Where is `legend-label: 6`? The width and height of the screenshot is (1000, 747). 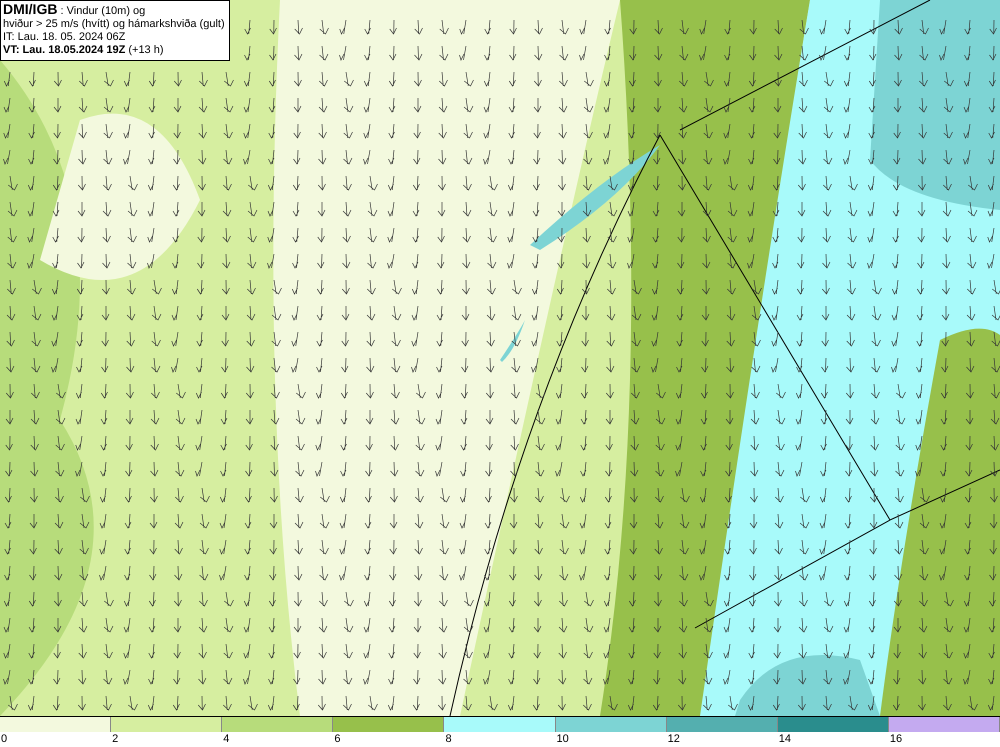
legend-label: 6 is located at coordinates (336, 739).